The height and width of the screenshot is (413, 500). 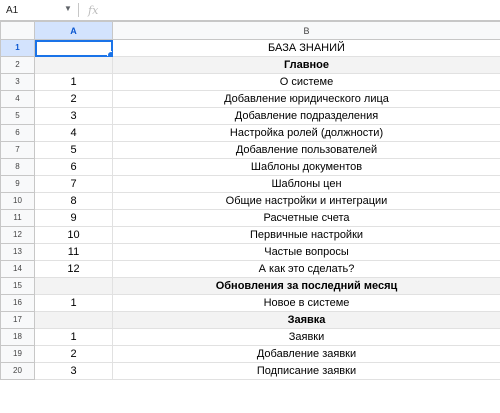 I want to click on name-box: A1 ▼, so click(x=39, y=10).